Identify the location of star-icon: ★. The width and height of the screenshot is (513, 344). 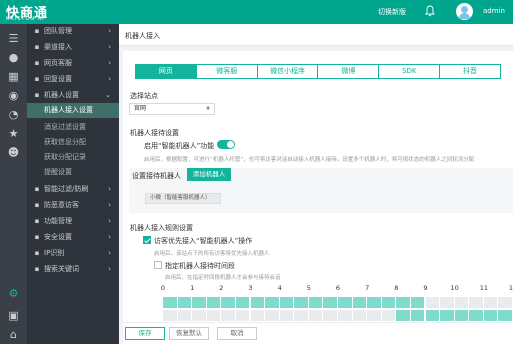
(13, 133).